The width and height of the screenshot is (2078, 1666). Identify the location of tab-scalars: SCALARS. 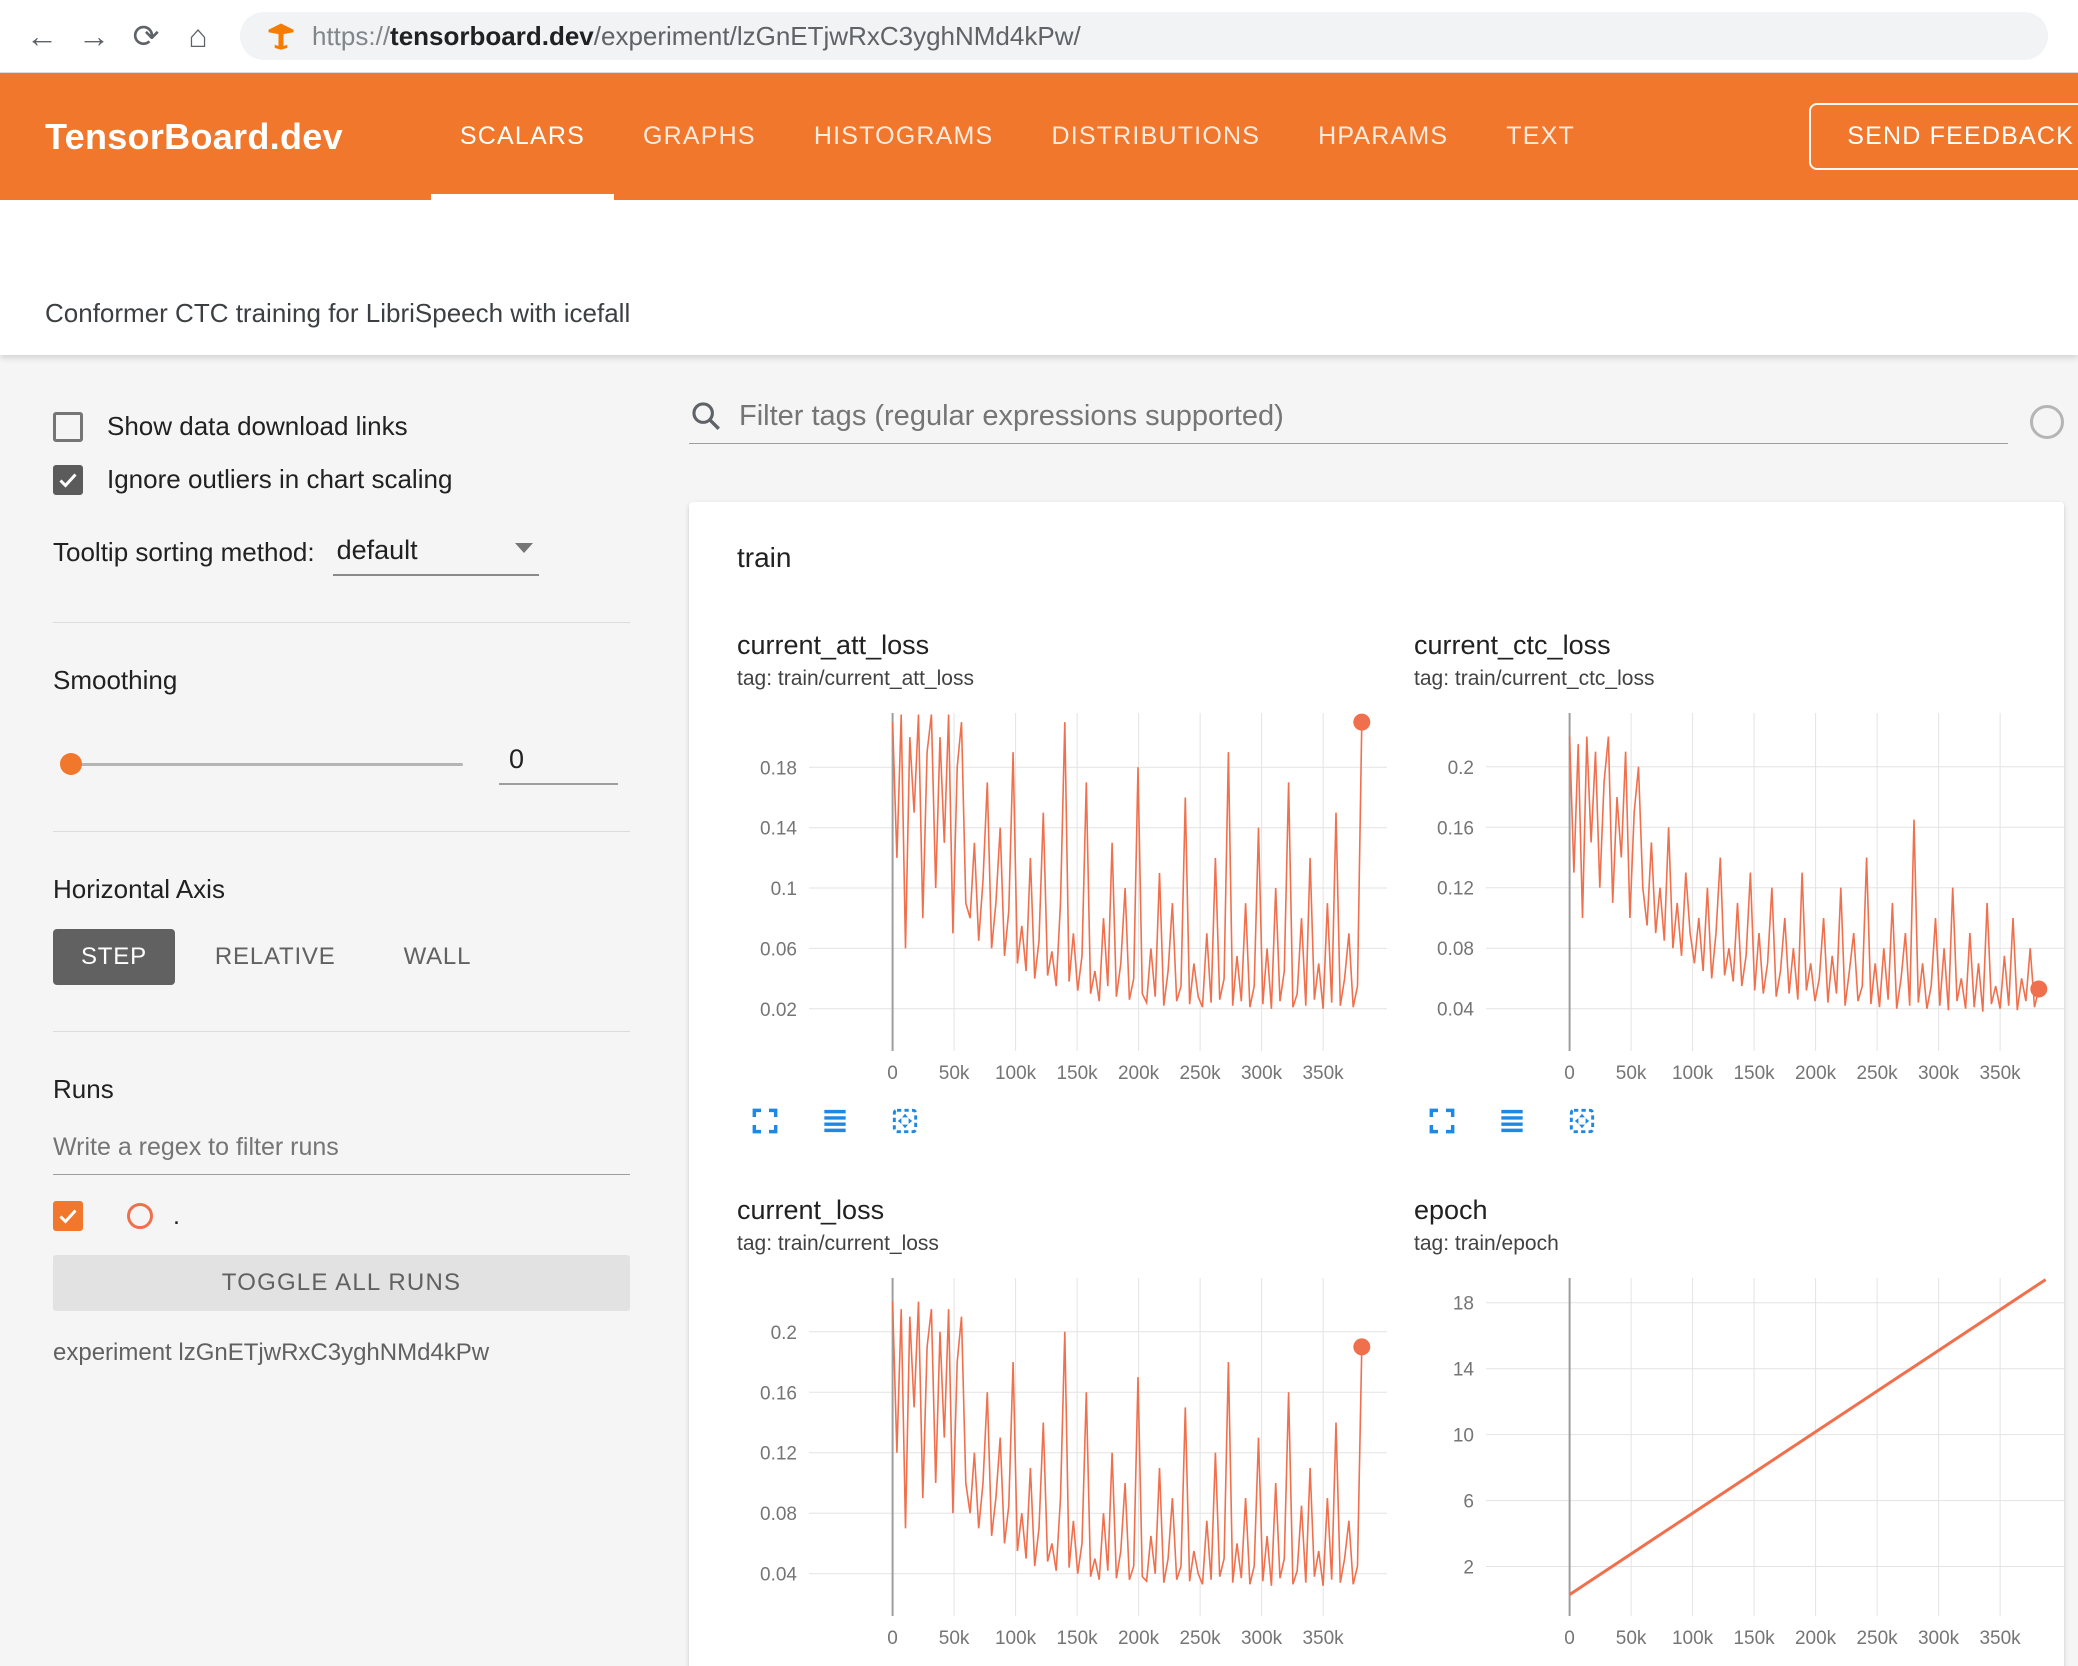
(522, 136).